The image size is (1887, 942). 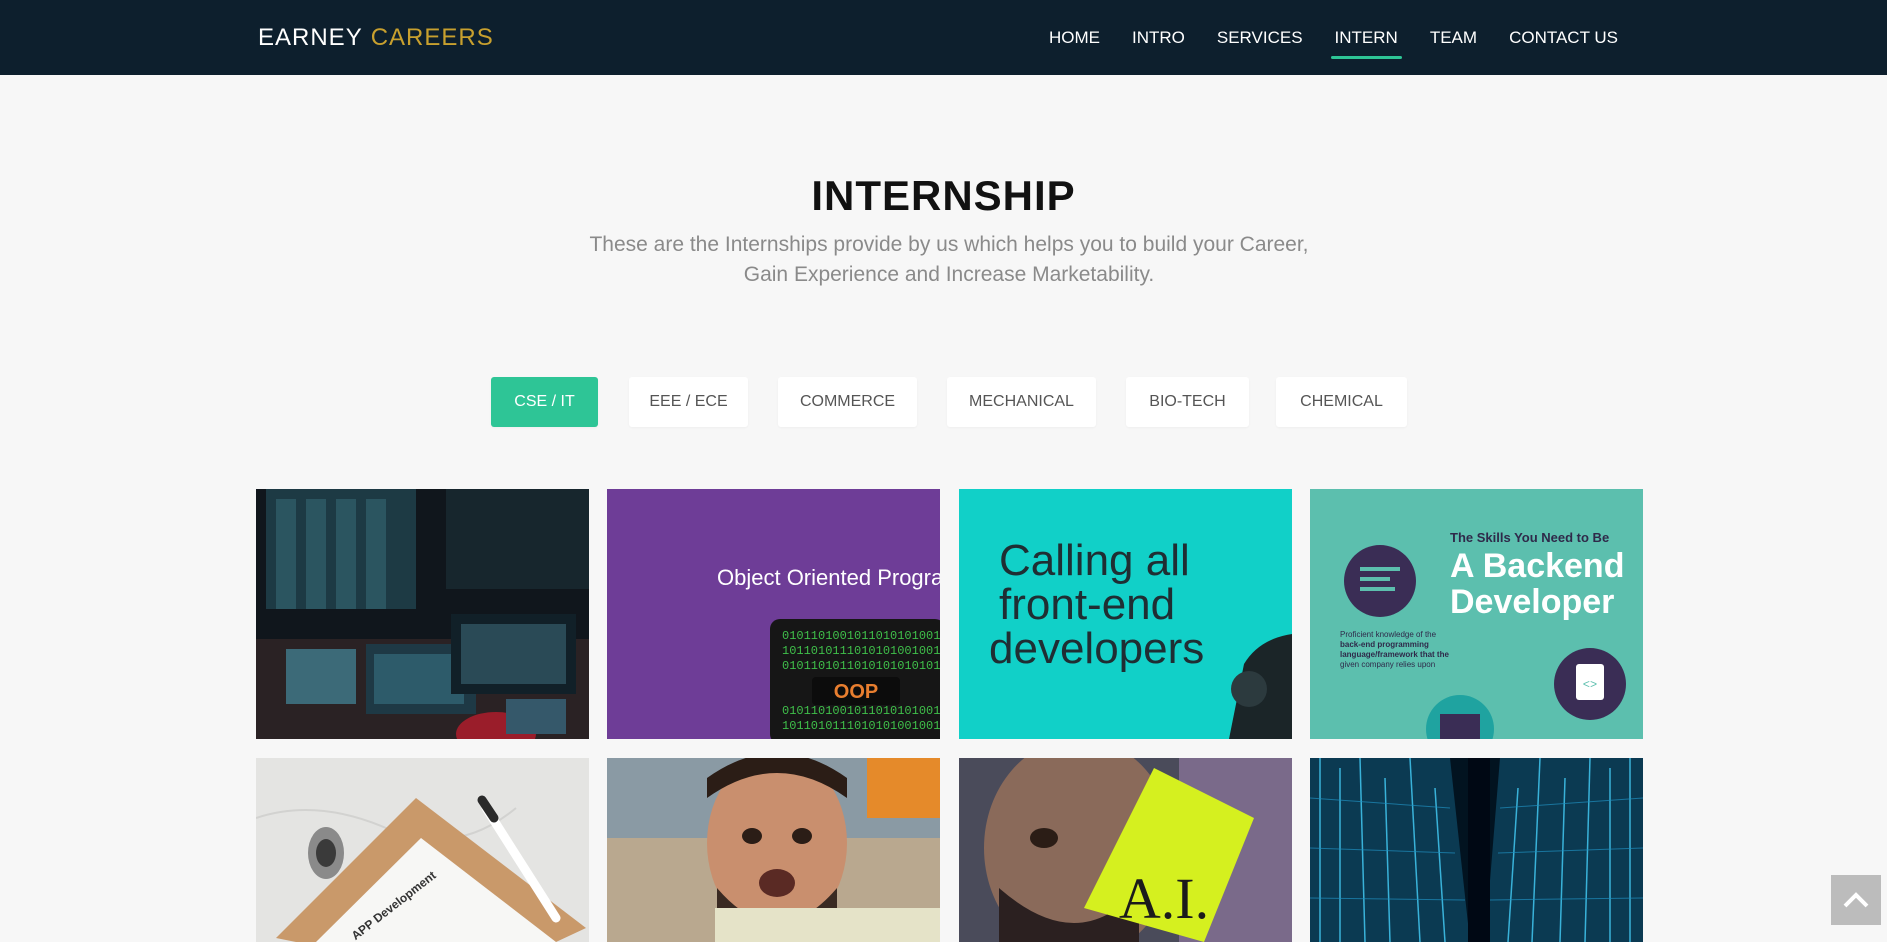 I want to click on card-data-city-image, so click(x=1476, y=850).